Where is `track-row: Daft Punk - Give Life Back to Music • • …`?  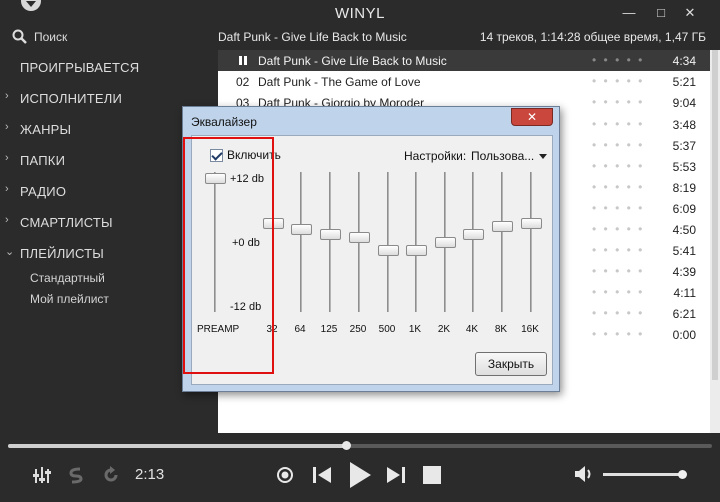
track-row: Daft Punk - Give Life Back to Music • • … is located at coordinates (464, 60).